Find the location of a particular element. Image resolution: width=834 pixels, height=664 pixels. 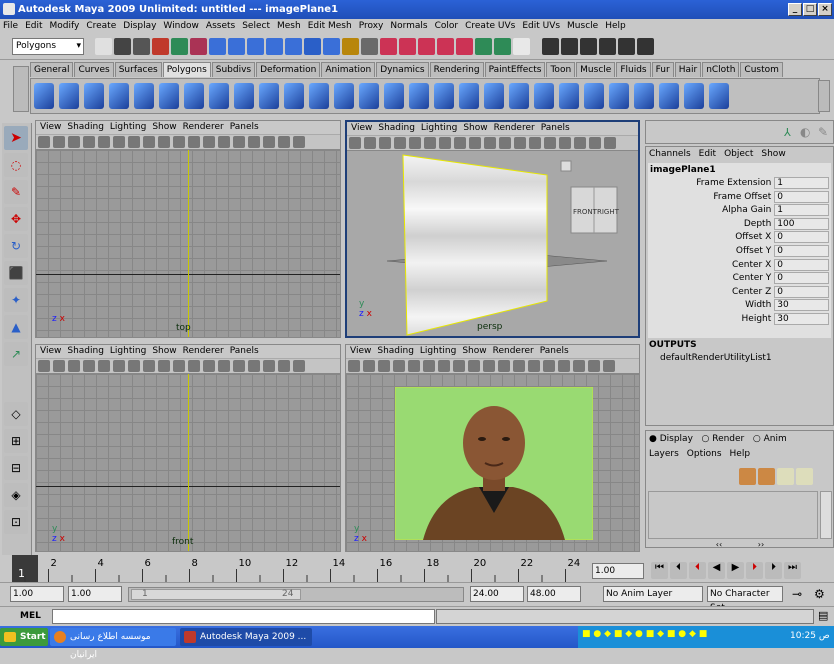

soft-mod-icon: ▲ is located at coordinates (16, 327).